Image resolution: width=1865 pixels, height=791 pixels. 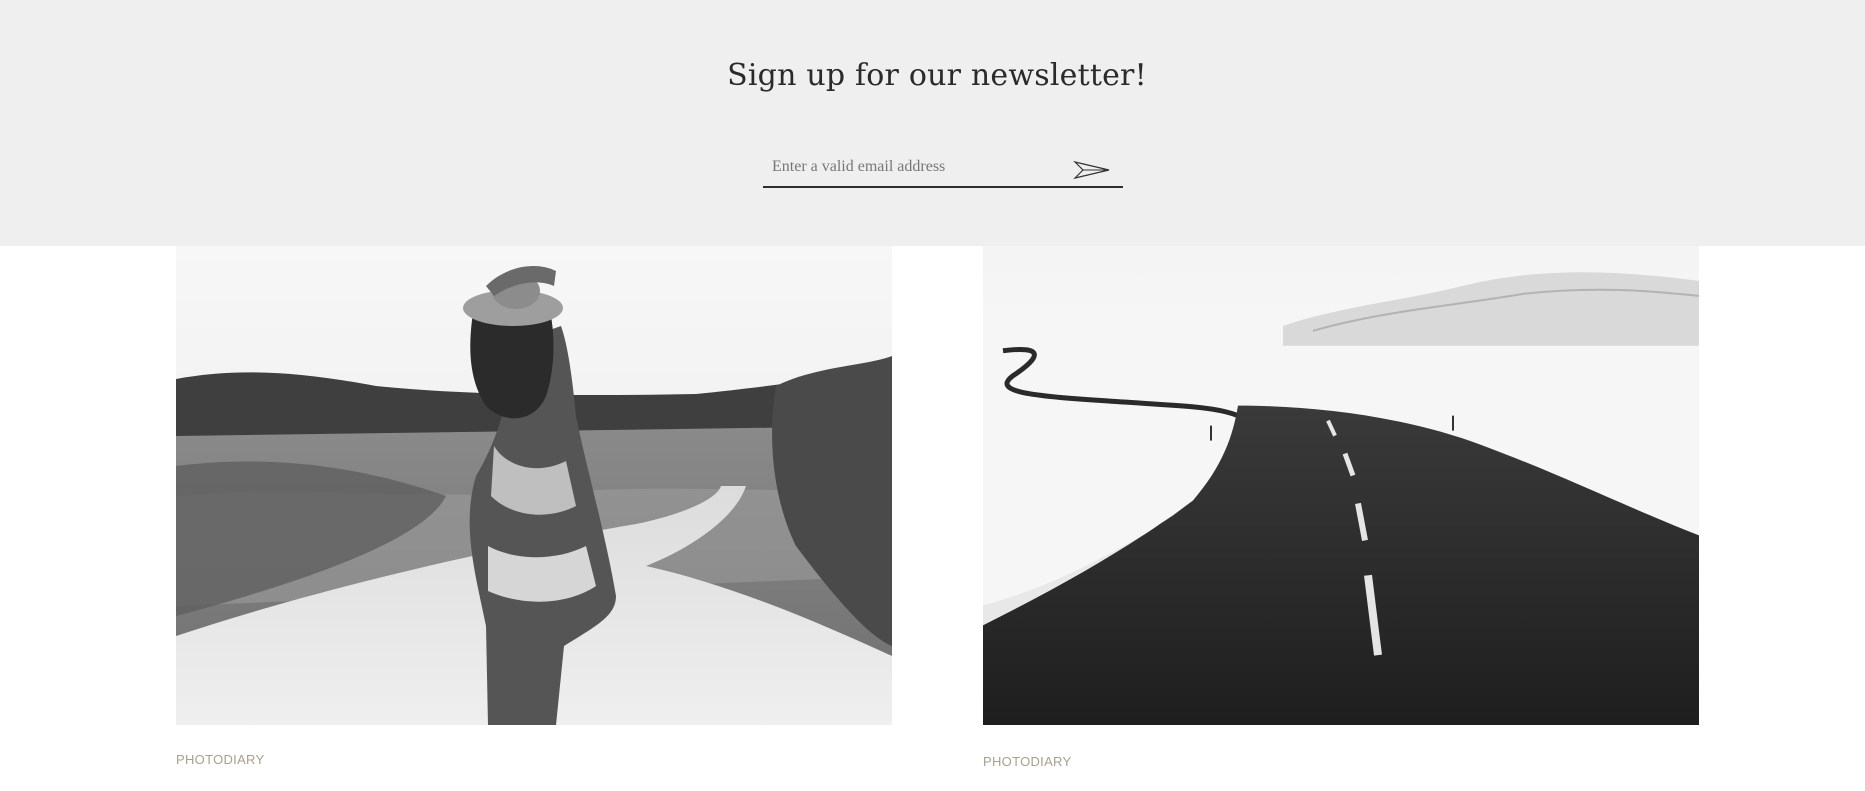 What do you see at coordinates (937, 75) in the screenshot?
I see `newsletter-title: Sign up for our newsletter!` at bounding box center [937, 75].